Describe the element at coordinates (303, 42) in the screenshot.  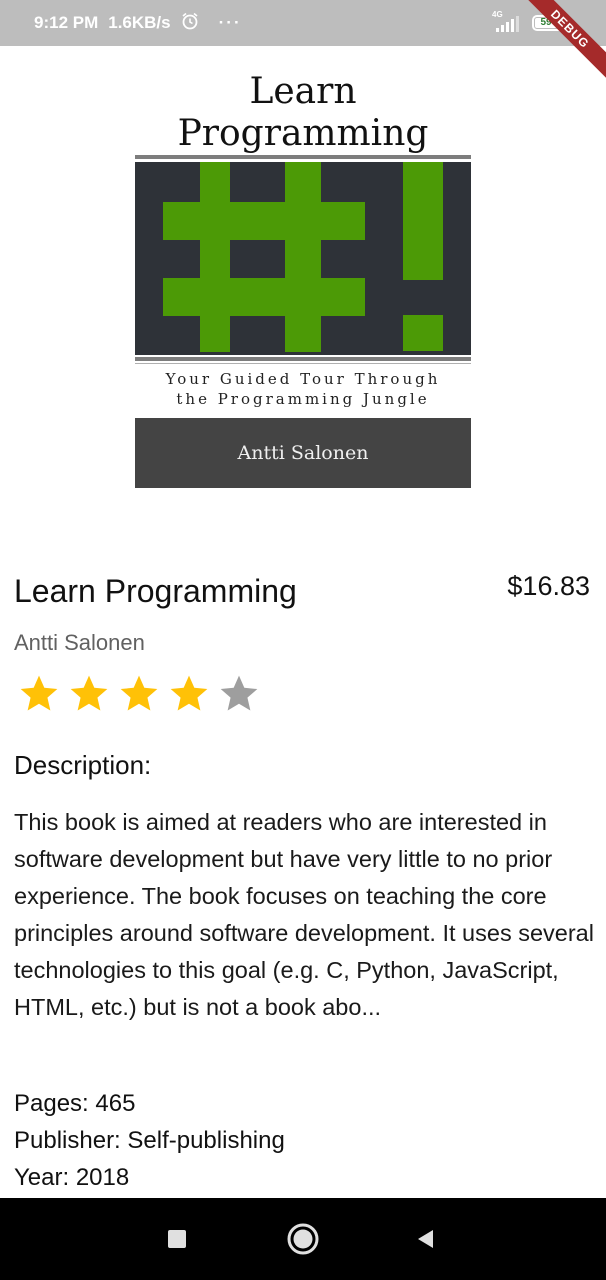
I see `status-bar: 9:12 PM 1.6KB/s ··· 4G 59 DEBUG` at that location.